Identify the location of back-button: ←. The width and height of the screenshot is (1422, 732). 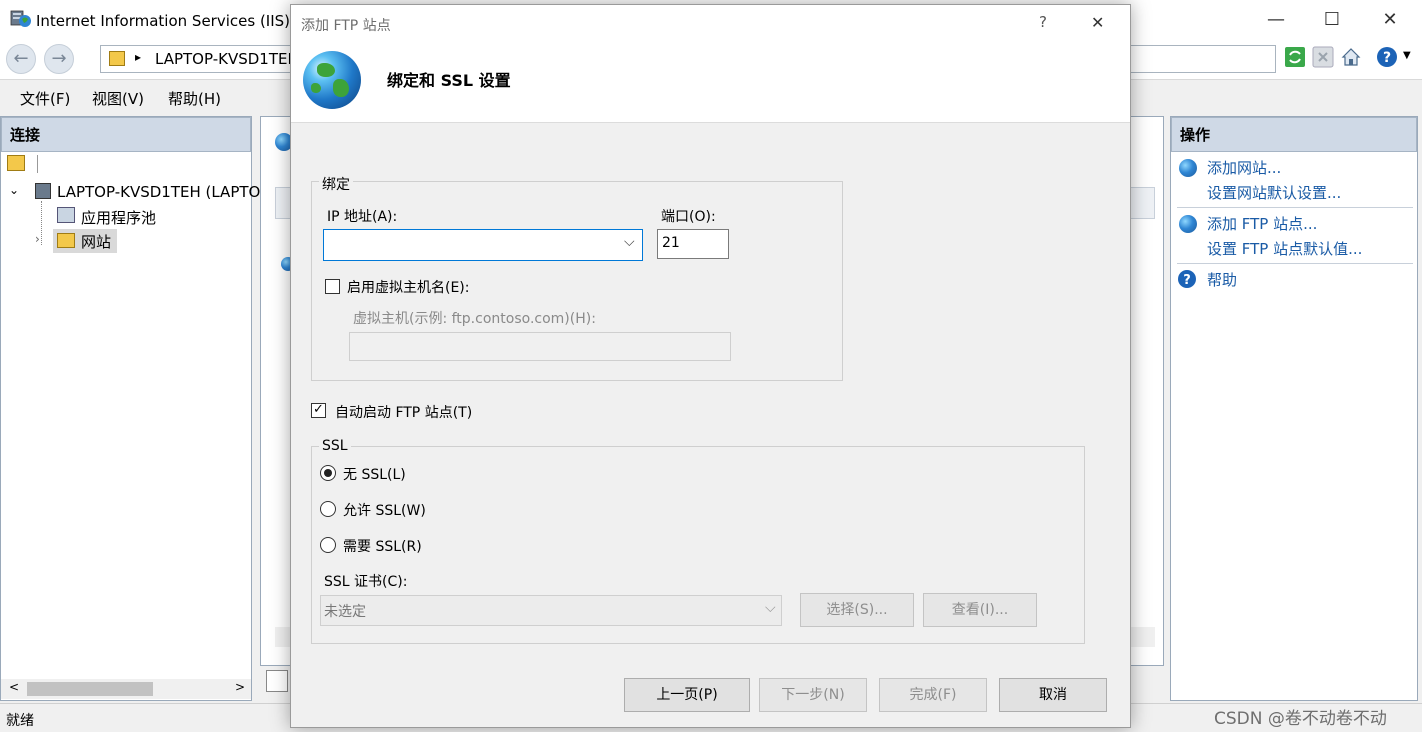
(21, 59).